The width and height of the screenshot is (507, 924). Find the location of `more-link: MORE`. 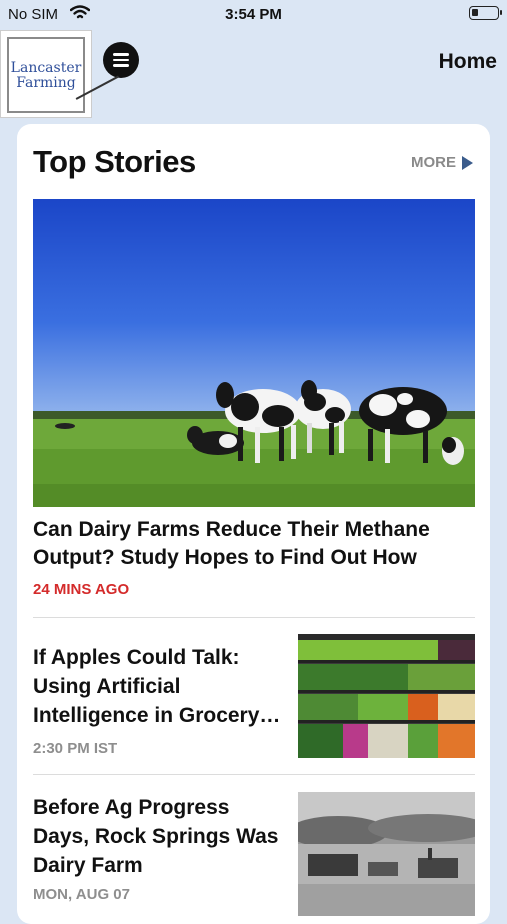

more-link: MORE is located at coordinates (442, 162).